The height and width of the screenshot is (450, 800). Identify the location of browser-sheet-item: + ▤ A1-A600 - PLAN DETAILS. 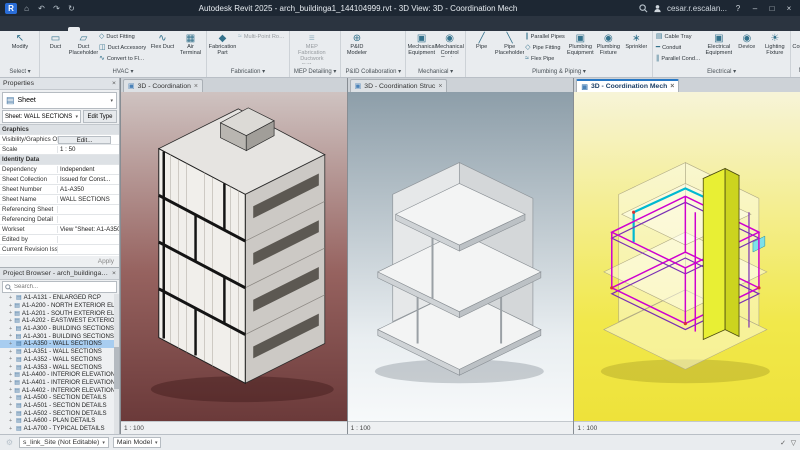
(57, 421).